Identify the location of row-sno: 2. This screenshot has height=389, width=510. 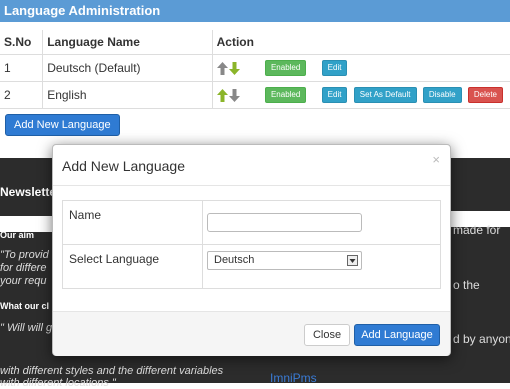
(22, 95).